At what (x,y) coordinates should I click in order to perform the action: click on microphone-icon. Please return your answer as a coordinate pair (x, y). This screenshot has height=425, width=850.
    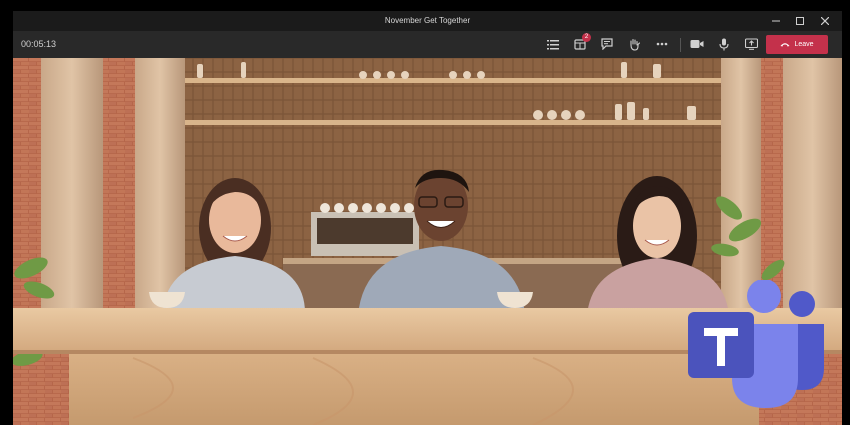
    Looking at the image, I should click on (724, 44).